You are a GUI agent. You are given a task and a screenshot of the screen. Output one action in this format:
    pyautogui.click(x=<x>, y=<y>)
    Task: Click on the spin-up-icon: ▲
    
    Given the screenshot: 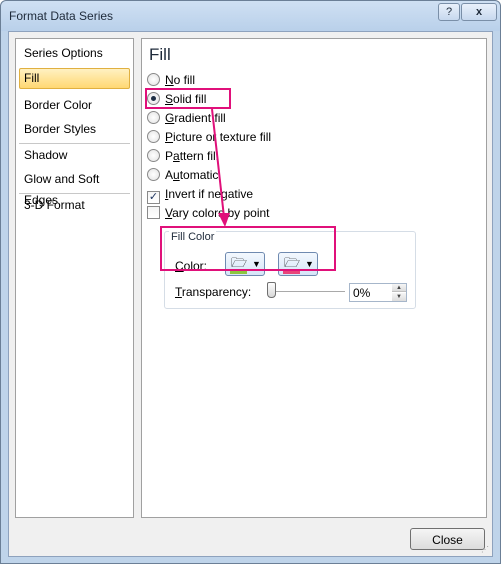 What is the action you would take?
    pyautogui.click(x=399, y=288)
    